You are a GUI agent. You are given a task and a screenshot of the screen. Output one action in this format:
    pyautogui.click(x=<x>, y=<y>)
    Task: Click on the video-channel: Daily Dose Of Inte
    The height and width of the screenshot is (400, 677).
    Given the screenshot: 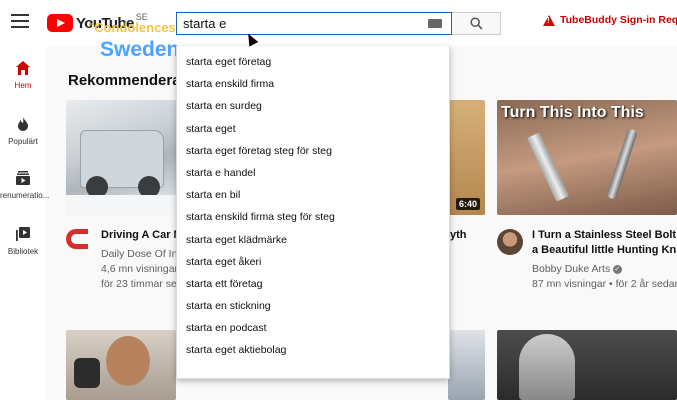 What is the action you would take?
    pyautogui.click(x=139, y=254)
    